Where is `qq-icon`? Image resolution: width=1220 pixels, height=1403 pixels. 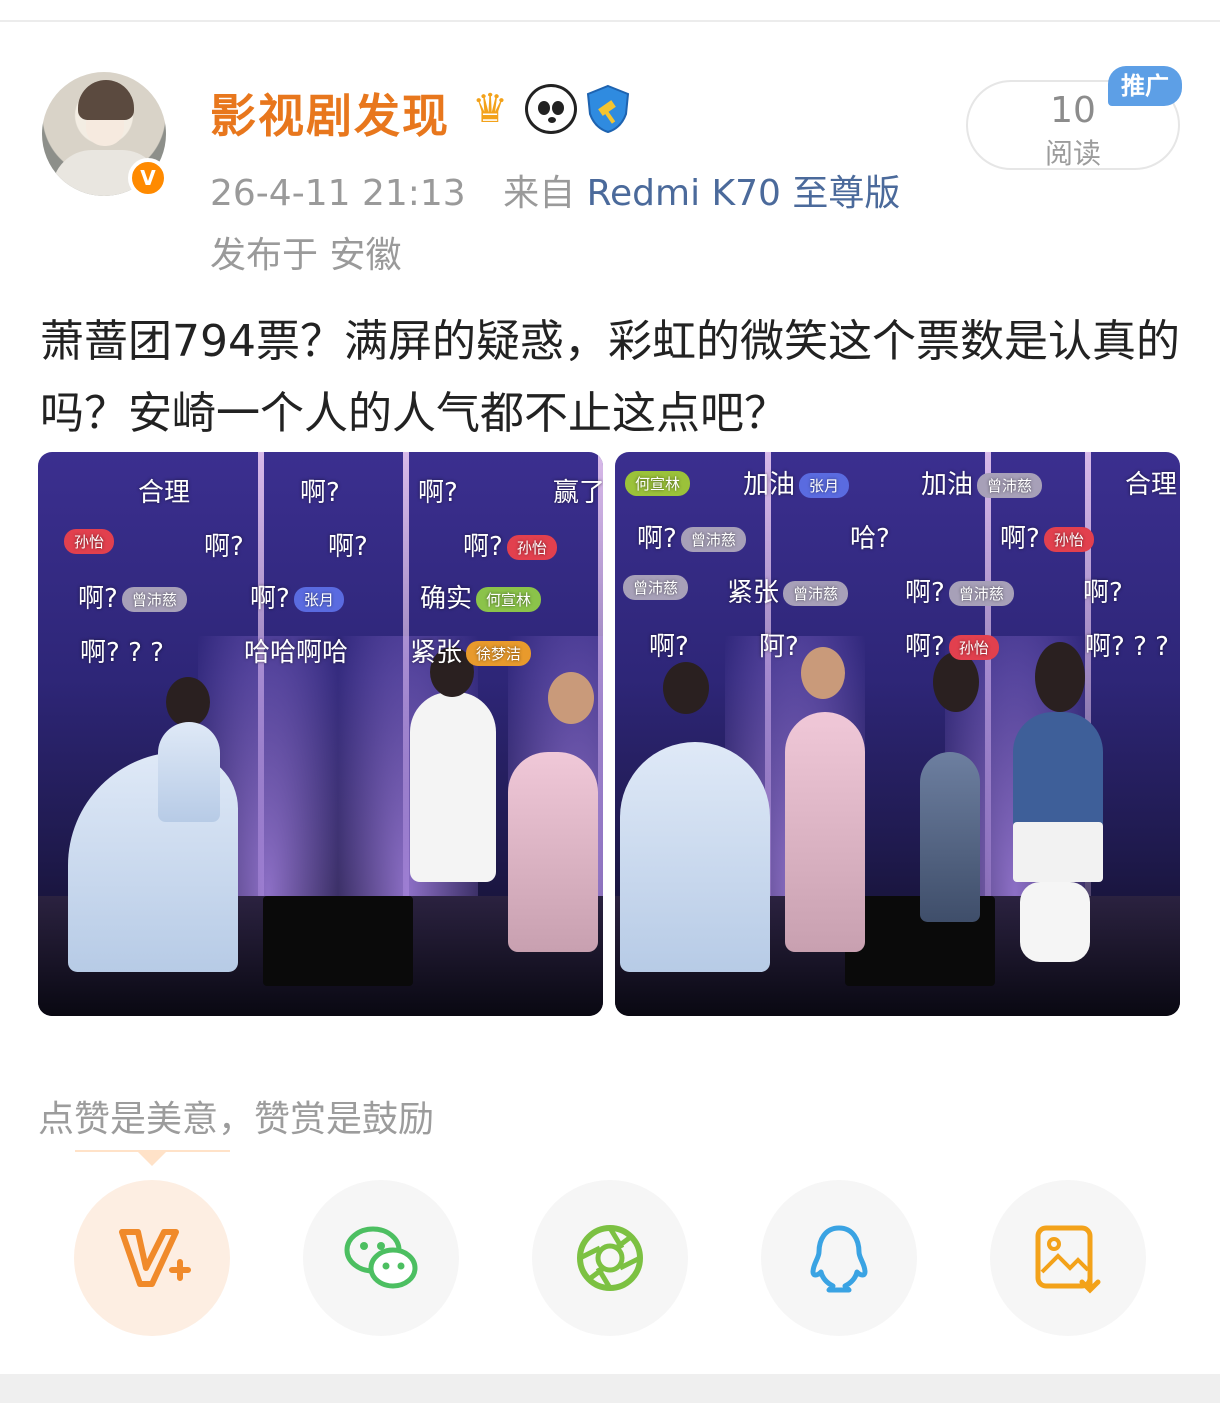 qq-icon is located at coordinates (839, 1259).